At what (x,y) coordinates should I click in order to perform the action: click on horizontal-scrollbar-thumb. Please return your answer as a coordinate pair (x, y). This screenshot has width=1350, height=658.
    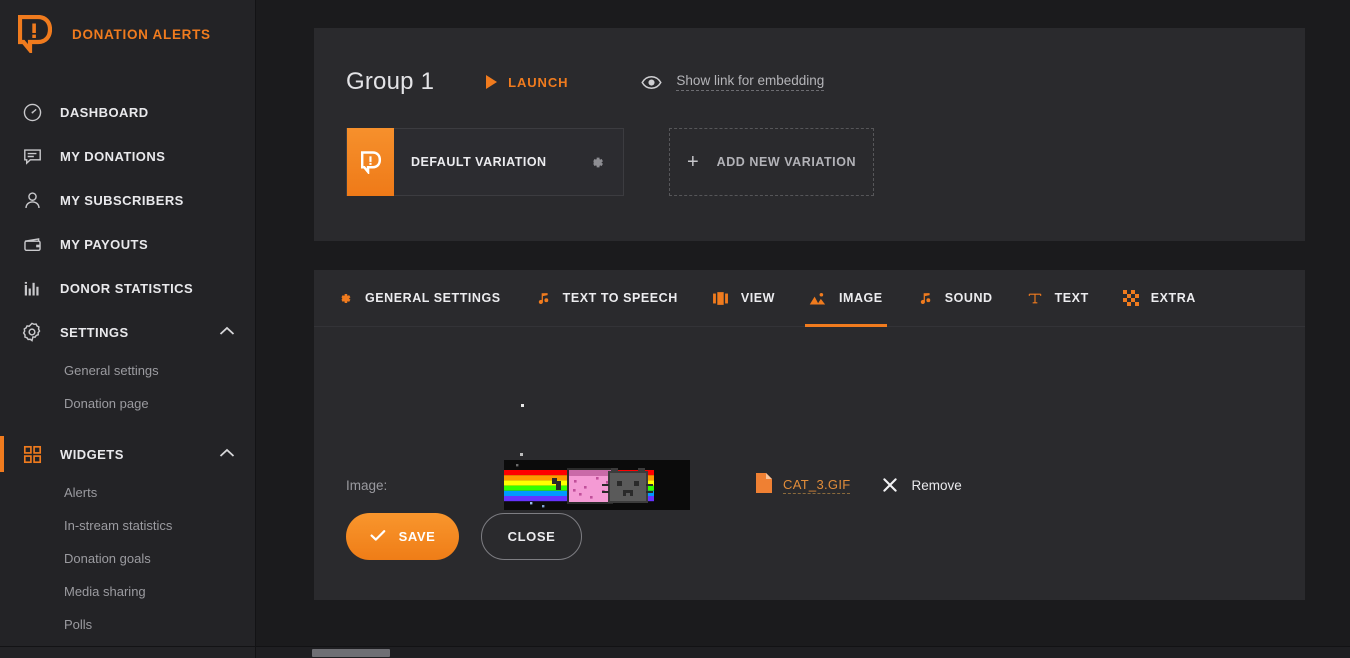
    Looking at the image, I should click on (351, 653).